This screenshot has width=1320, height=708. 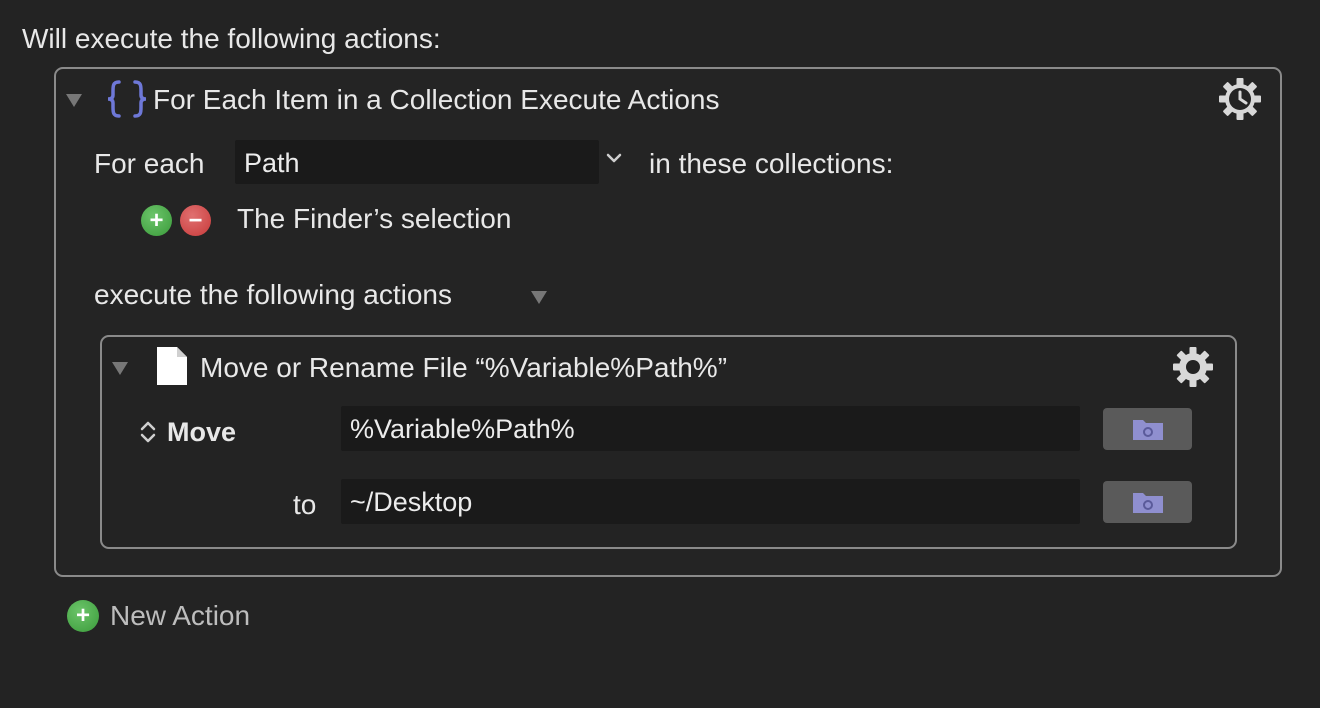 I want to click on document-icon, so click(x=172, y=368).